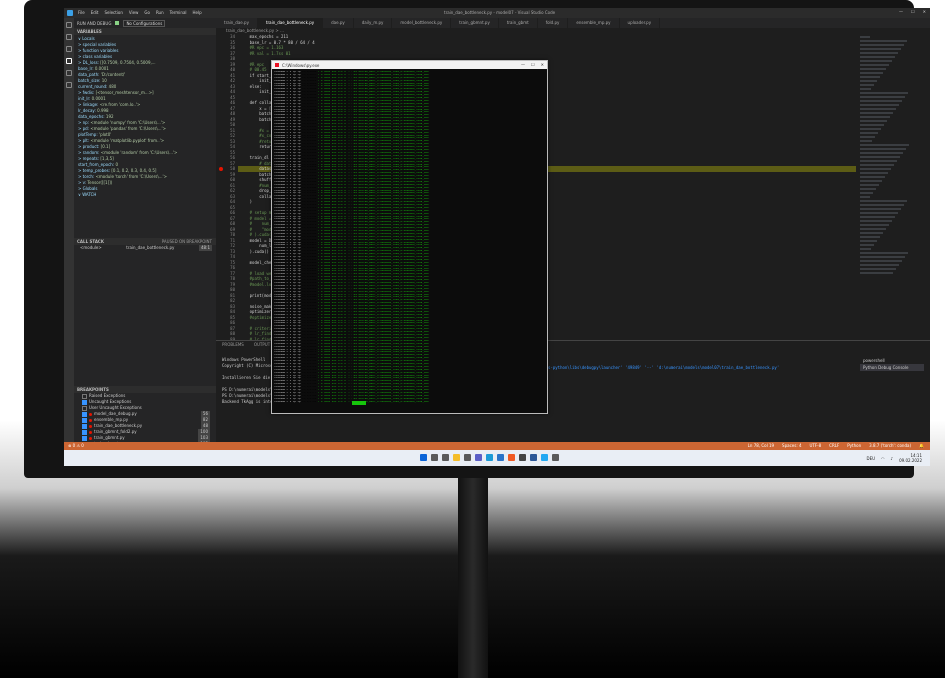 The height and width of the screenshot is (678, 945). Describe the element at coordinates (160, 12) in the screenshot. I see `menu-item-run: Run` at that location.